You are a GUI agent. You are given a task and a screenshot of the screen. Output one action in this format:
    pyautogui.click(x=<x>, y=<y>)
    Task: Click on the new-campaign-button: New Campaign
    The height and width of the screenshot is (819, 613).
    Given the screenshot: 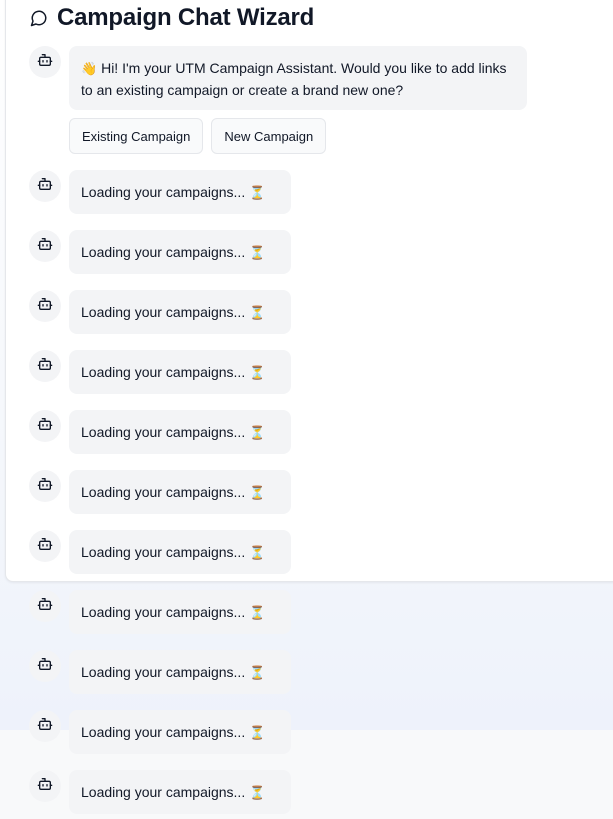 What is the action you would take?
    pyautogui.click(x=269, y=136)
    